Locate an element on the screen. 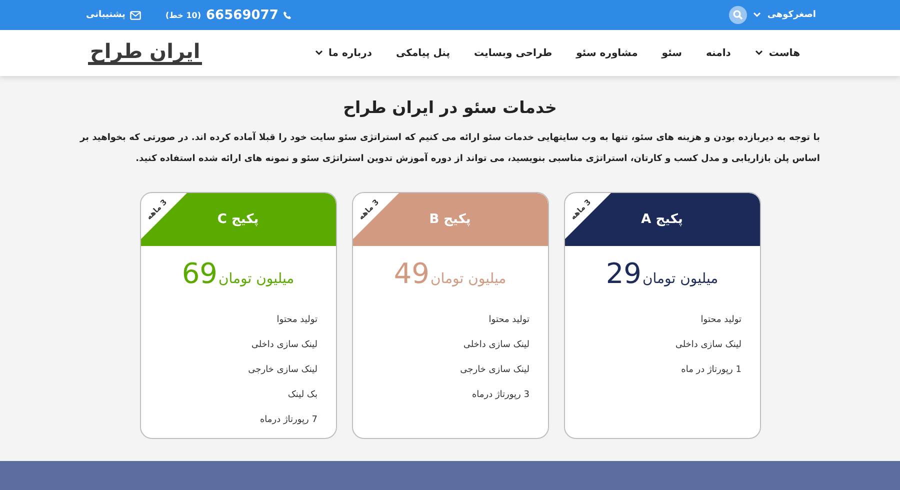 Image resolution: width=900 pixels, height=490 pixels. nav-item: هاست is located at coordinates (777, 53).